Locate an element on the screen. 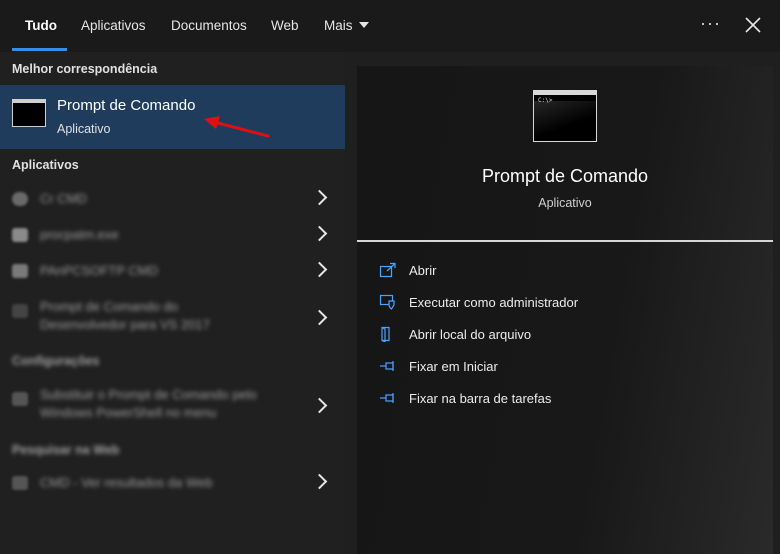  tab-mais: Mais is located at coordinates (346, 26).